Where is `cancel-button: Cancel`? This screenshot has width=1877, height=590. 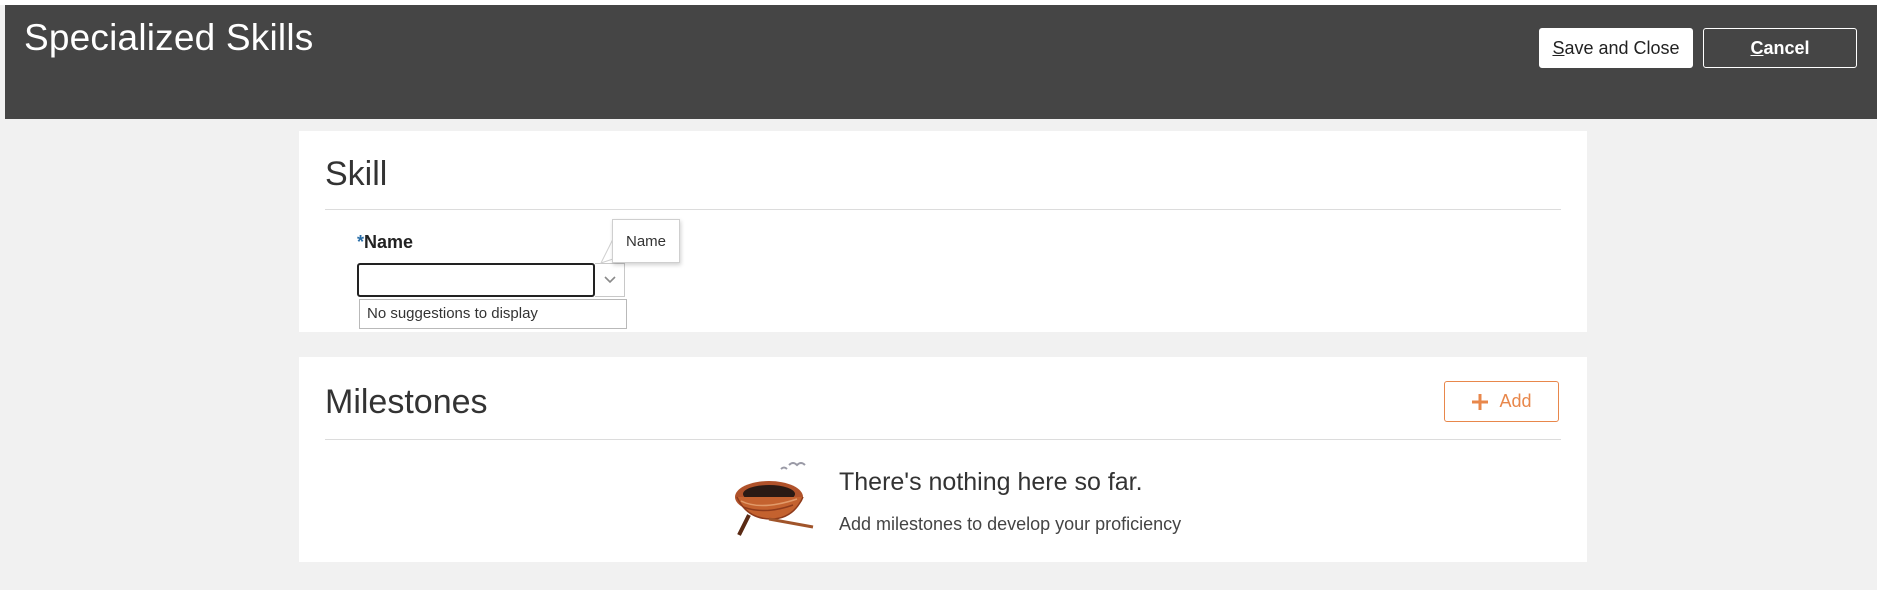 cancel-button: Cancel is located at coordinates (1780, 48).